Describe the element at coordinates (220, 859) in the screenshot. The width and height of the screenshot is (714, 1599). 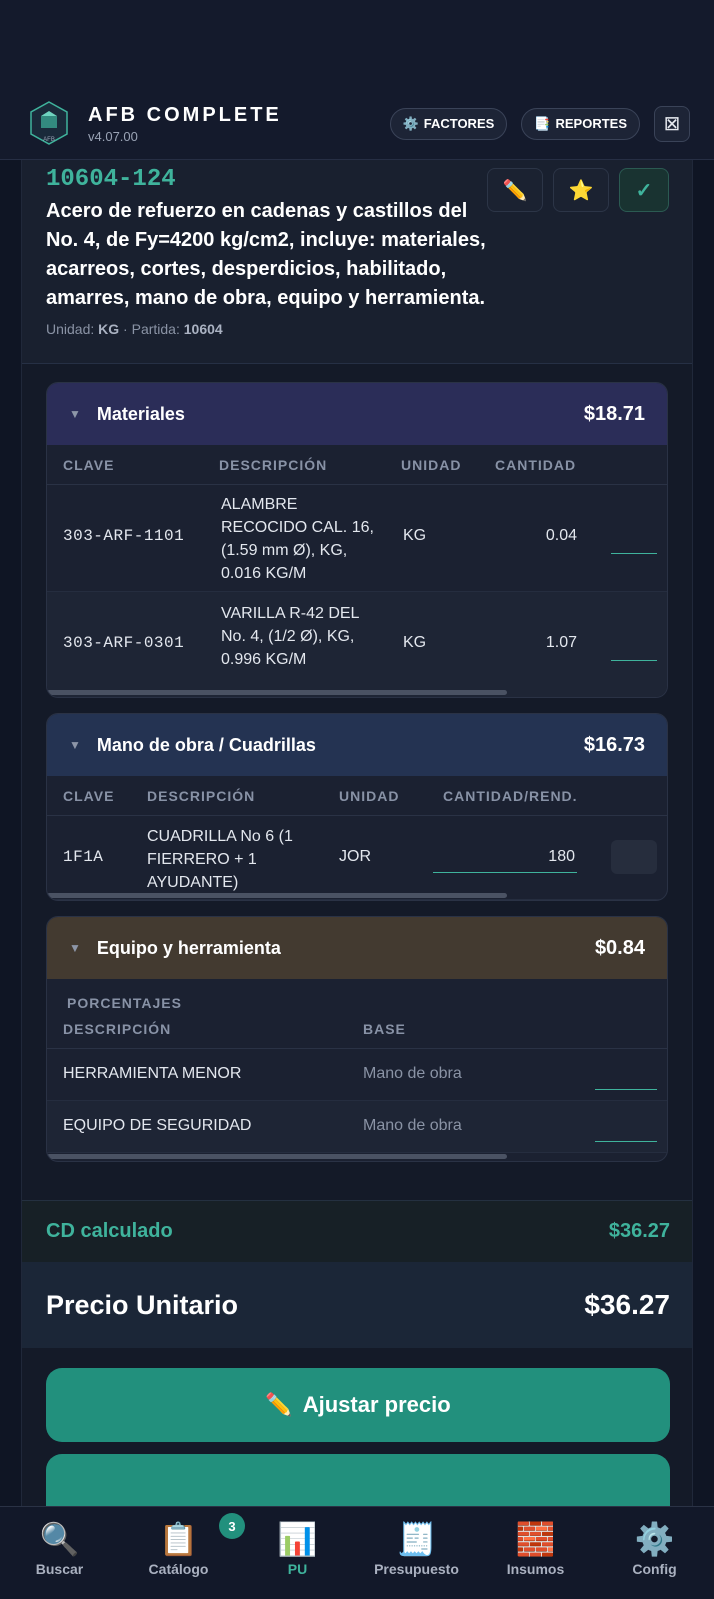
I see `descripcion-cell: CUADRILLA No 6 (1 FIERRERO + 1 AYUDANTE)` at that location.